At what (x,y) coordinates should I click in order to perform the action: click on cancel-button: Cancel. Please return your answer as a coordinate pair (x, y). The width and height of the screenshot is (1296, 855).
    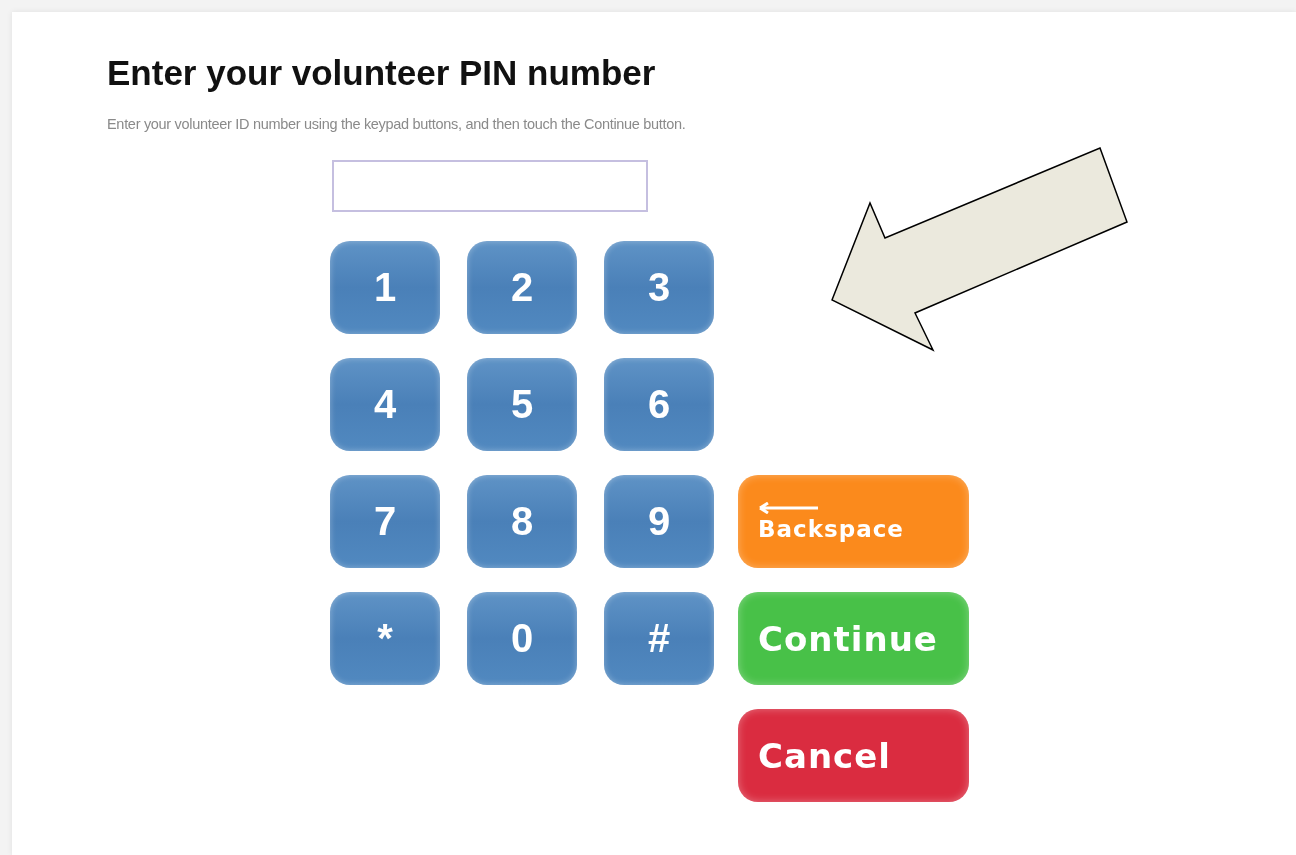
    Looking at the image, I should click on (853, 755).